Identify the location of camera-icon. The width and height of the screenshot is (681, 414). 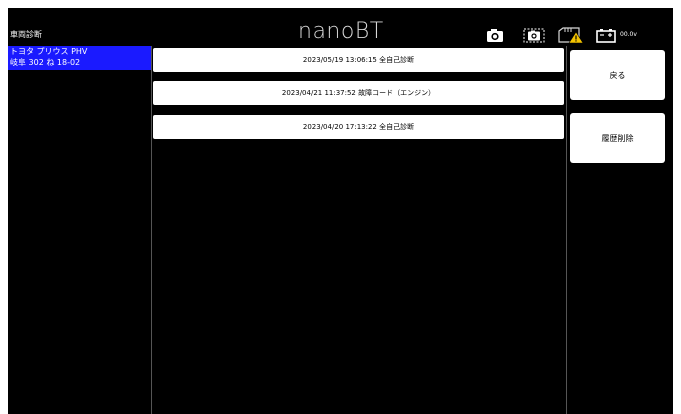
(495, 35).